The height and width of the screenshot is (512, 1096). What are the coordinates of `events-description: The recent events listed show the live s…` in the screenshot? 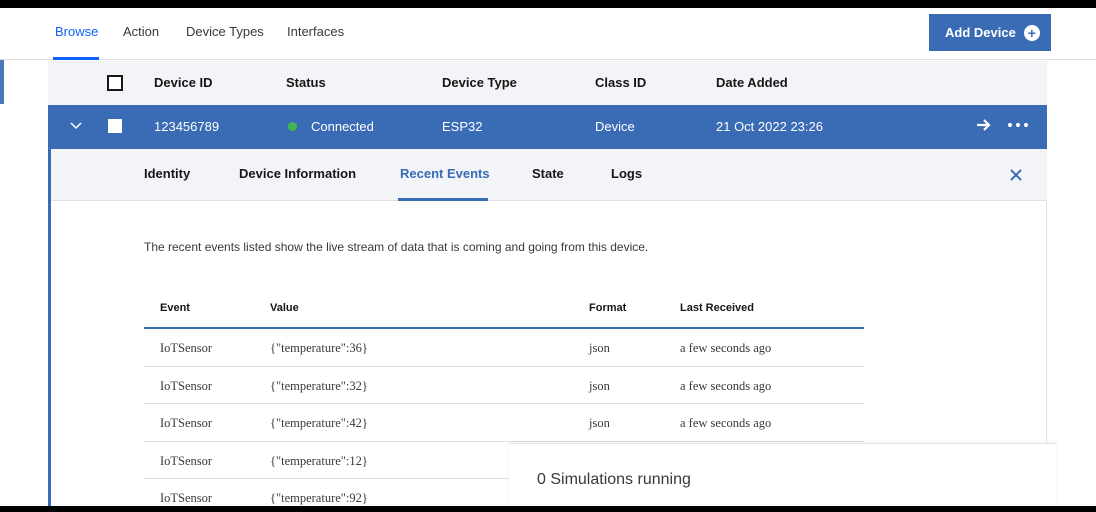 It's located at (396, 247).